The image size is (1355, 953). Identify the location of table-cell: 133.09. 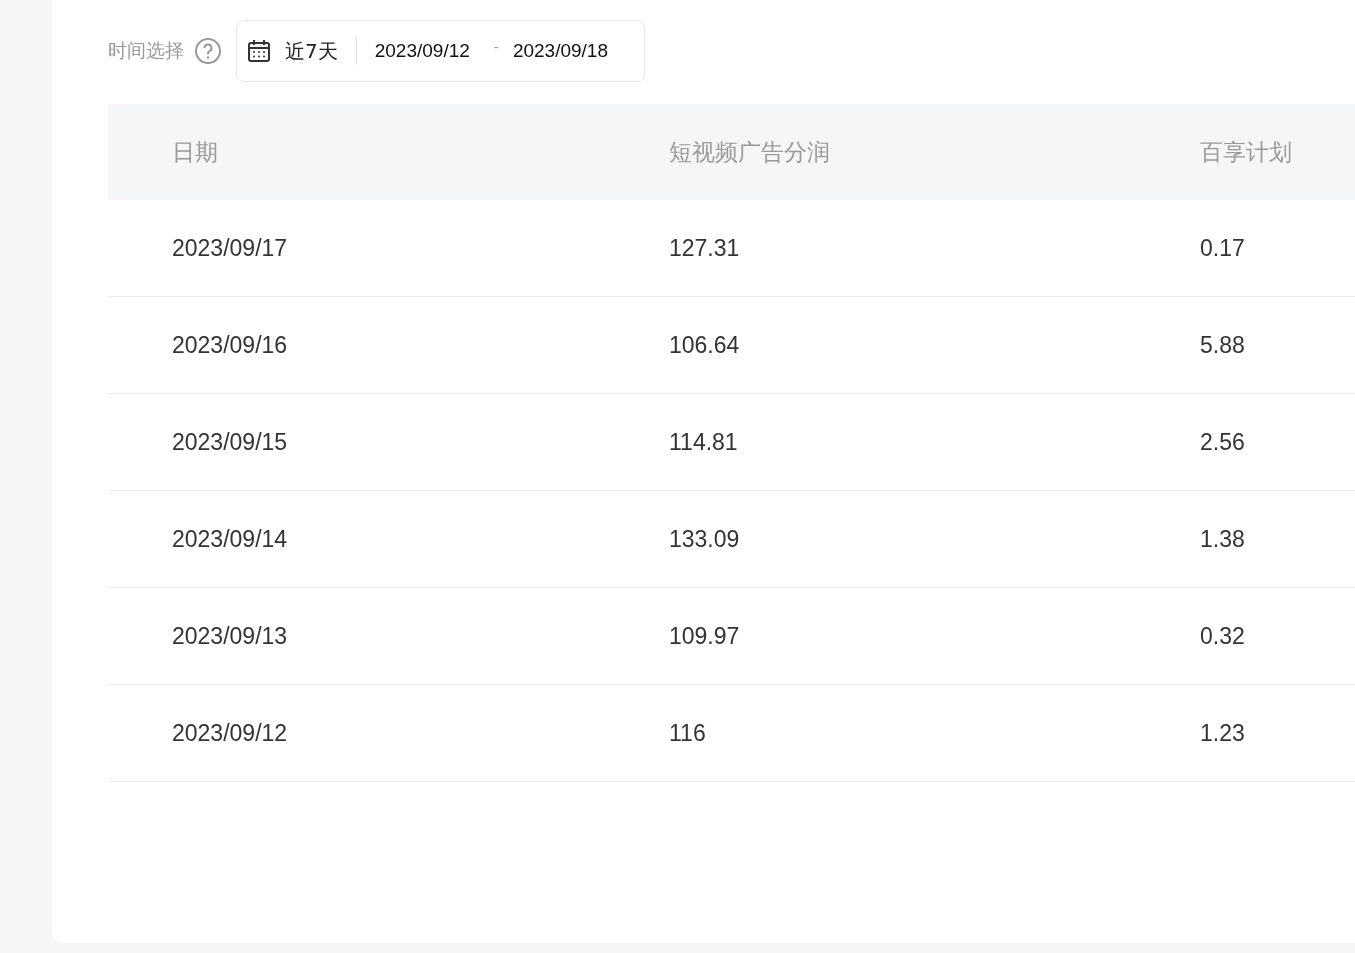
(870, 539).